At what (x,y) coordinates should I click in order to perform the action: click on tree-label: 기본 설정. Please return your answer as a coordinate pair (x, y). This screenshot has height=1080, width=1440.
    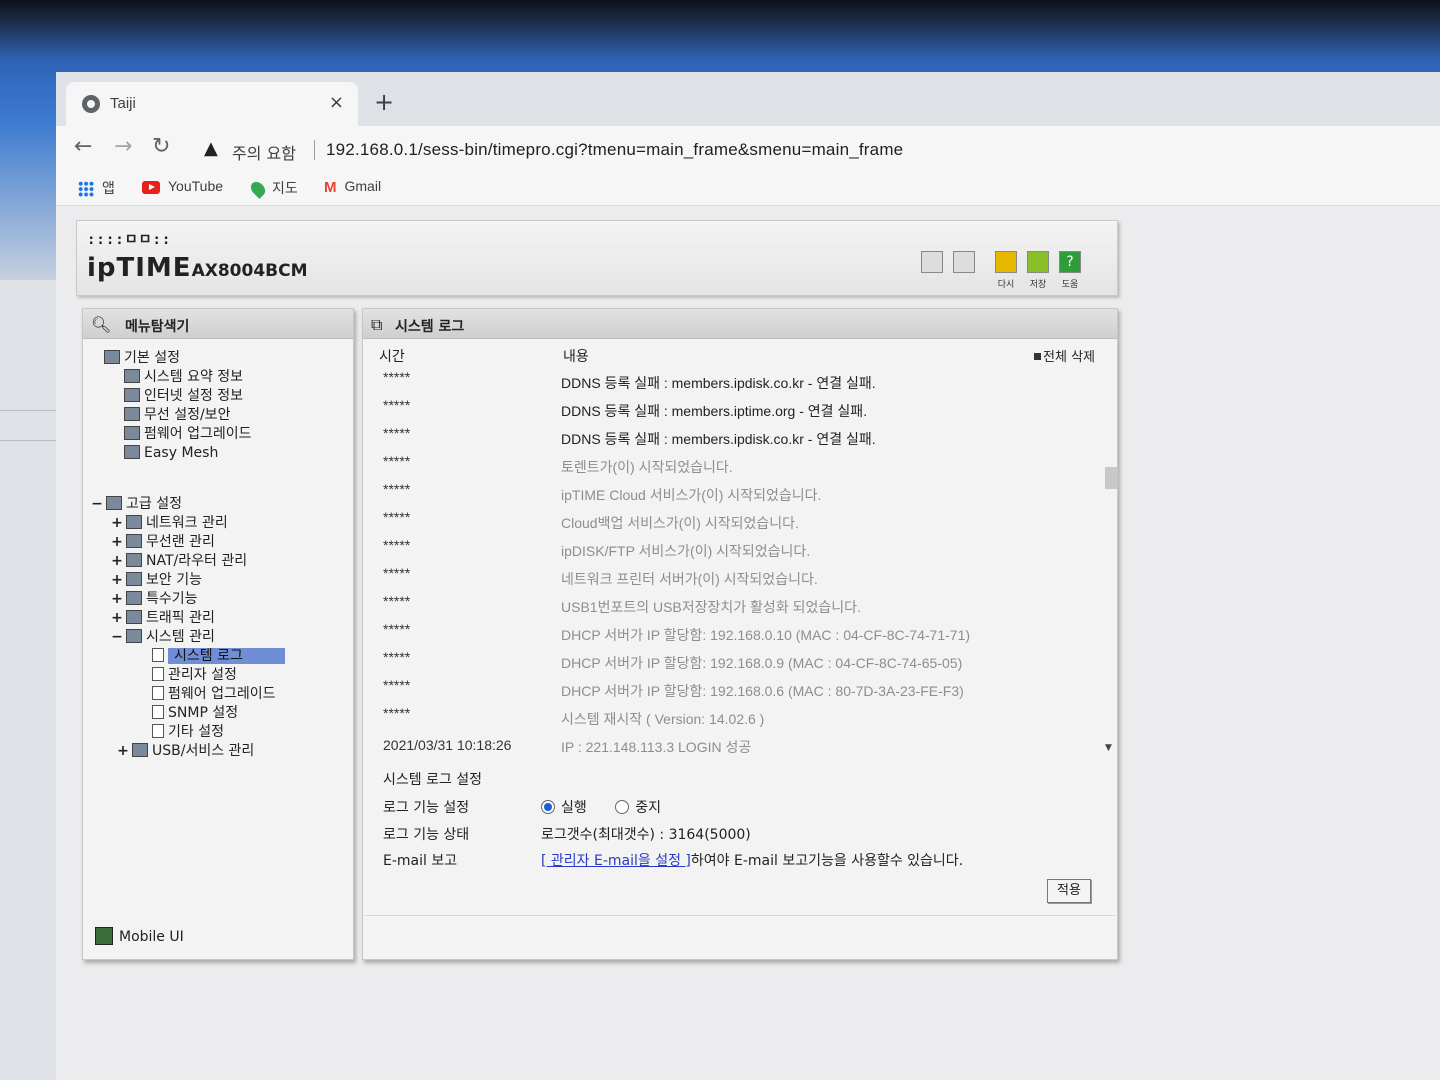
    Looking at the image, I should click on (152, 358).